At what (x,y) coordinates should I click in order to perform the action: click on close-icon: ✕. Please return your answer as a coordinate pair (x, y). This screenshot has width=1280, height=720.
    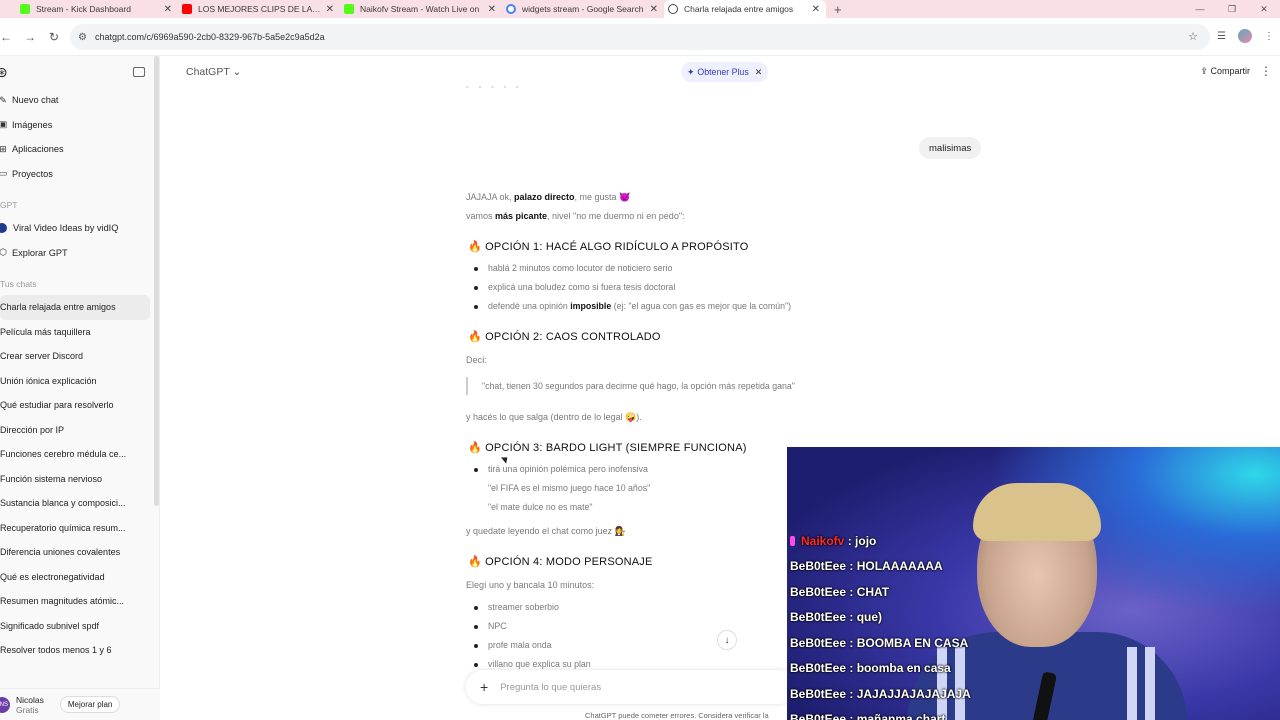
    Looking at the image, I should click on (758, 72).